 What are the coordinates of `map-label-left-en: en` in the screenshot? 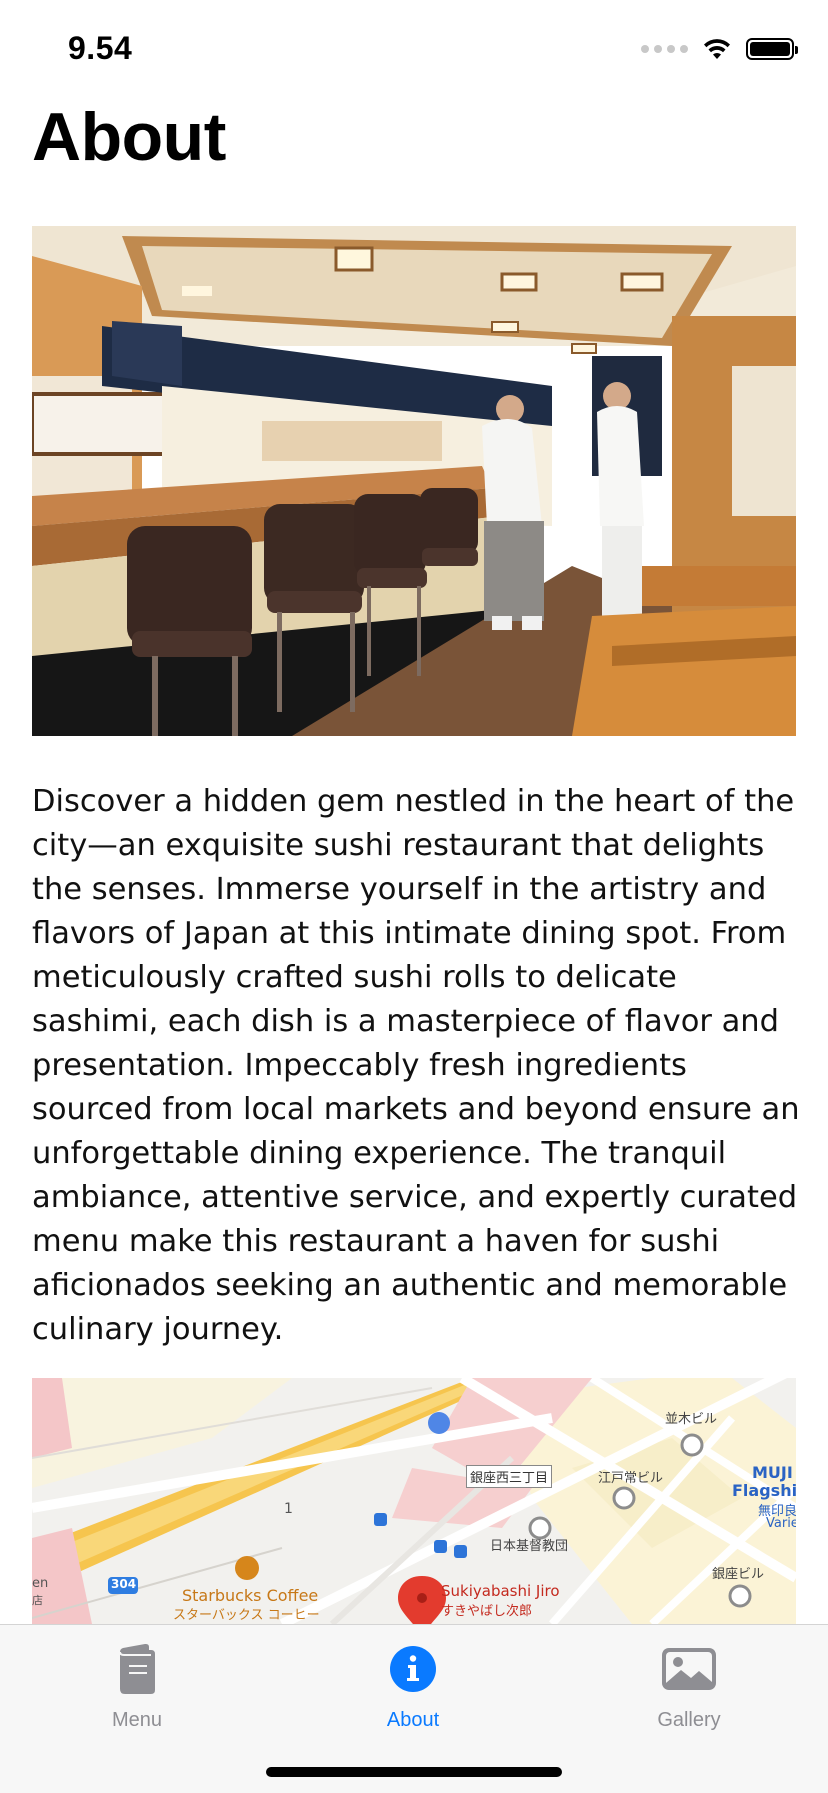 It's located at (40, 1583).